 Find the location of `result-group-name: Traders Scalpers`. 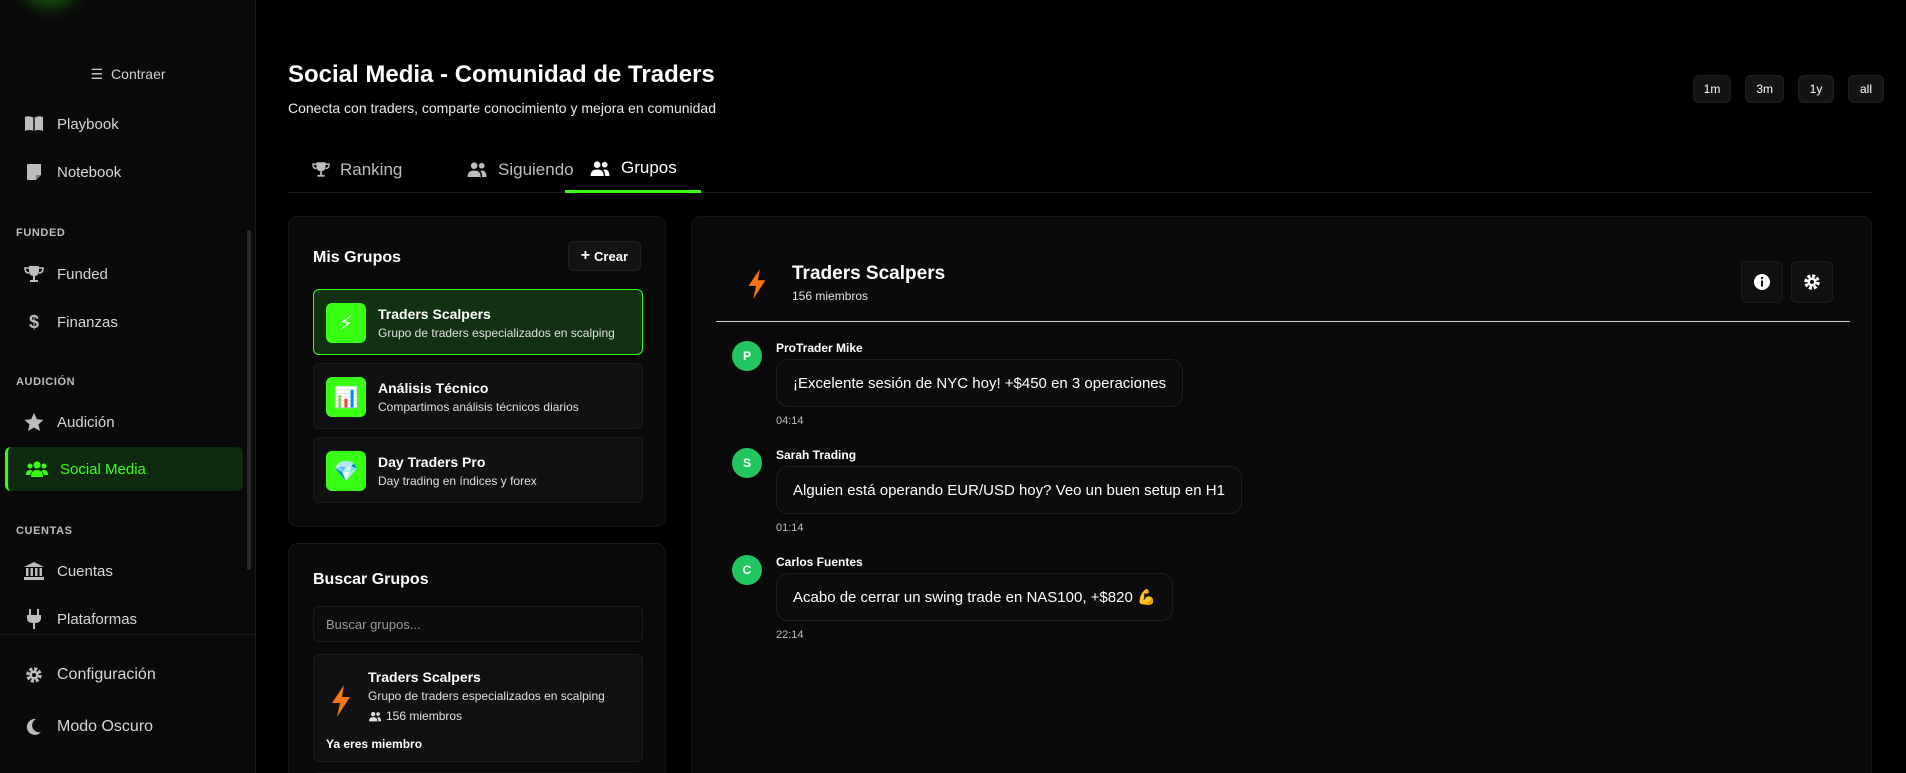

result-group-name: Traders Scalpers is located at coordinates (424, 677).